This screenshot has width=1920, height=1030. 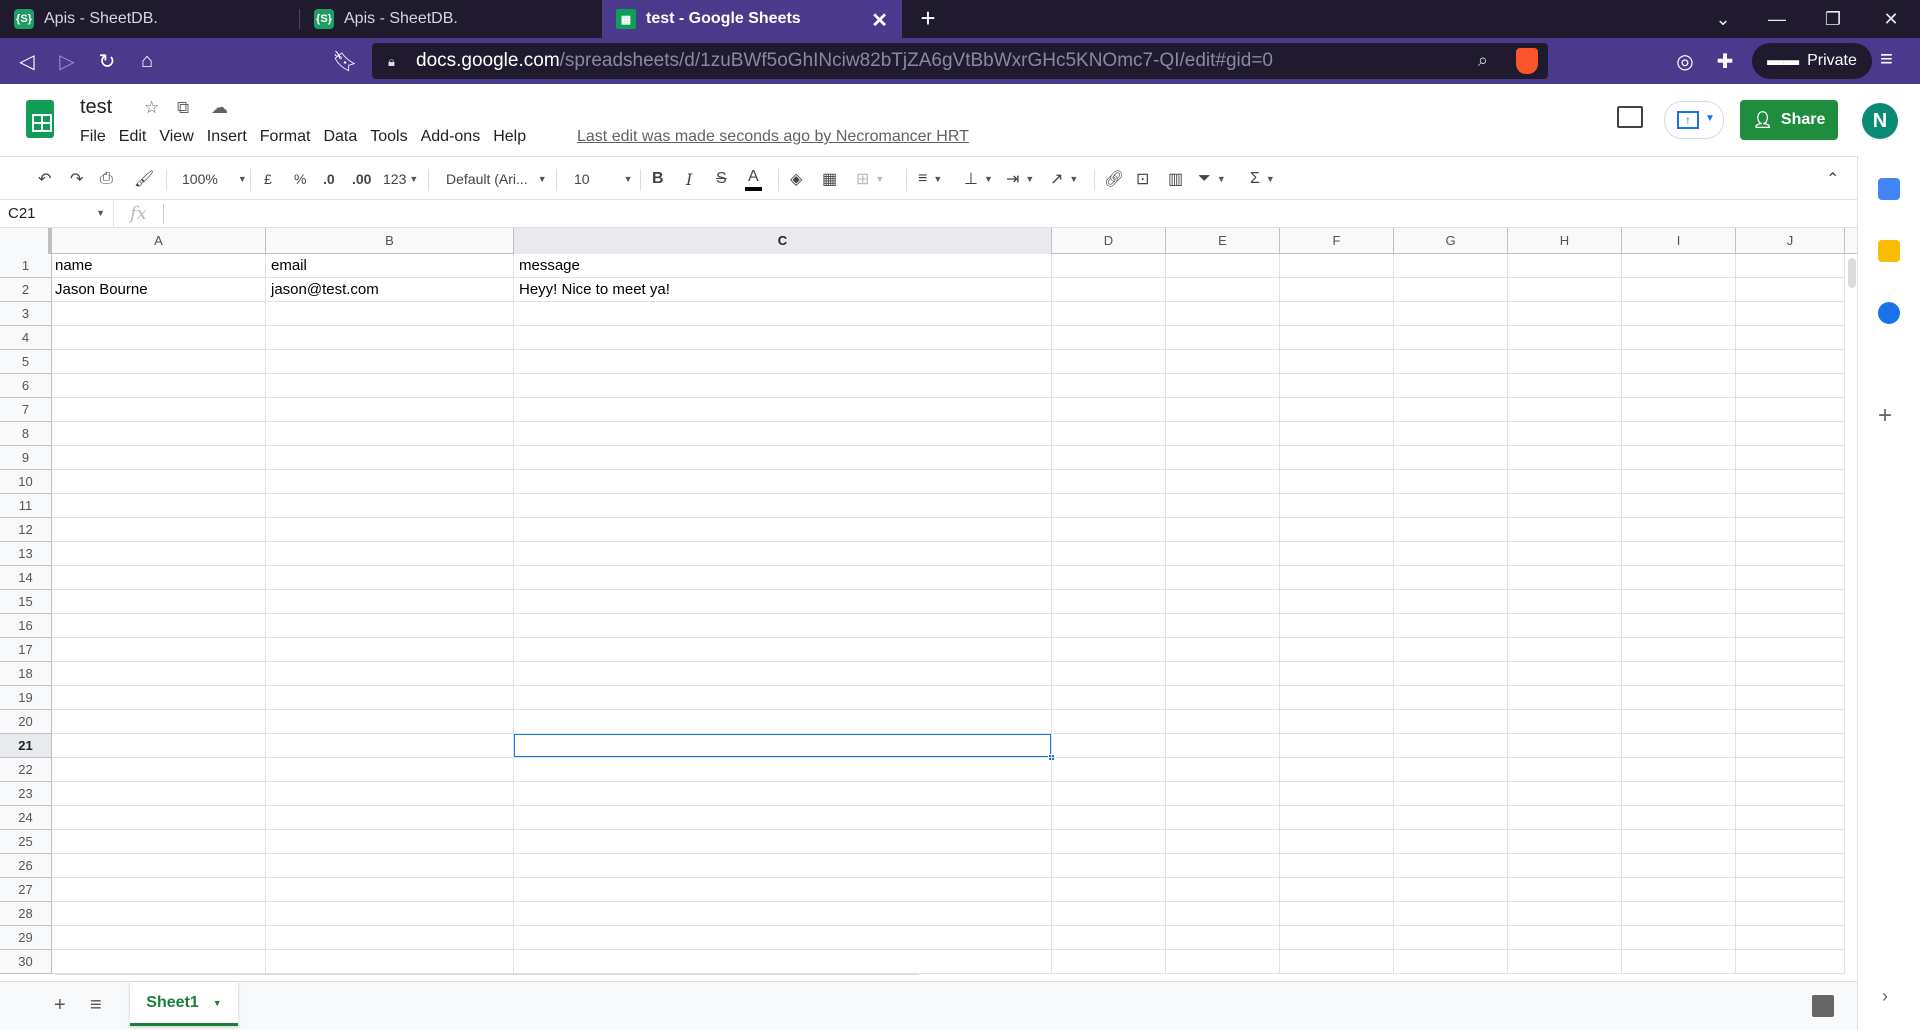 What do you see at coordinates (26, 362) in the screenshot?
I see `row-header-5: 5` at bounding box center [26, 362].